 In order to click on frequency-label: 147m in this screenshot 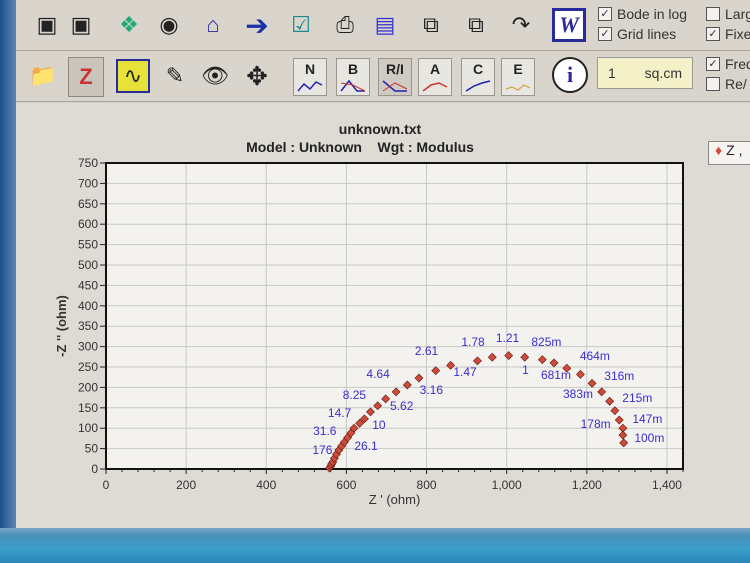, I will do `click(647, 419)`.